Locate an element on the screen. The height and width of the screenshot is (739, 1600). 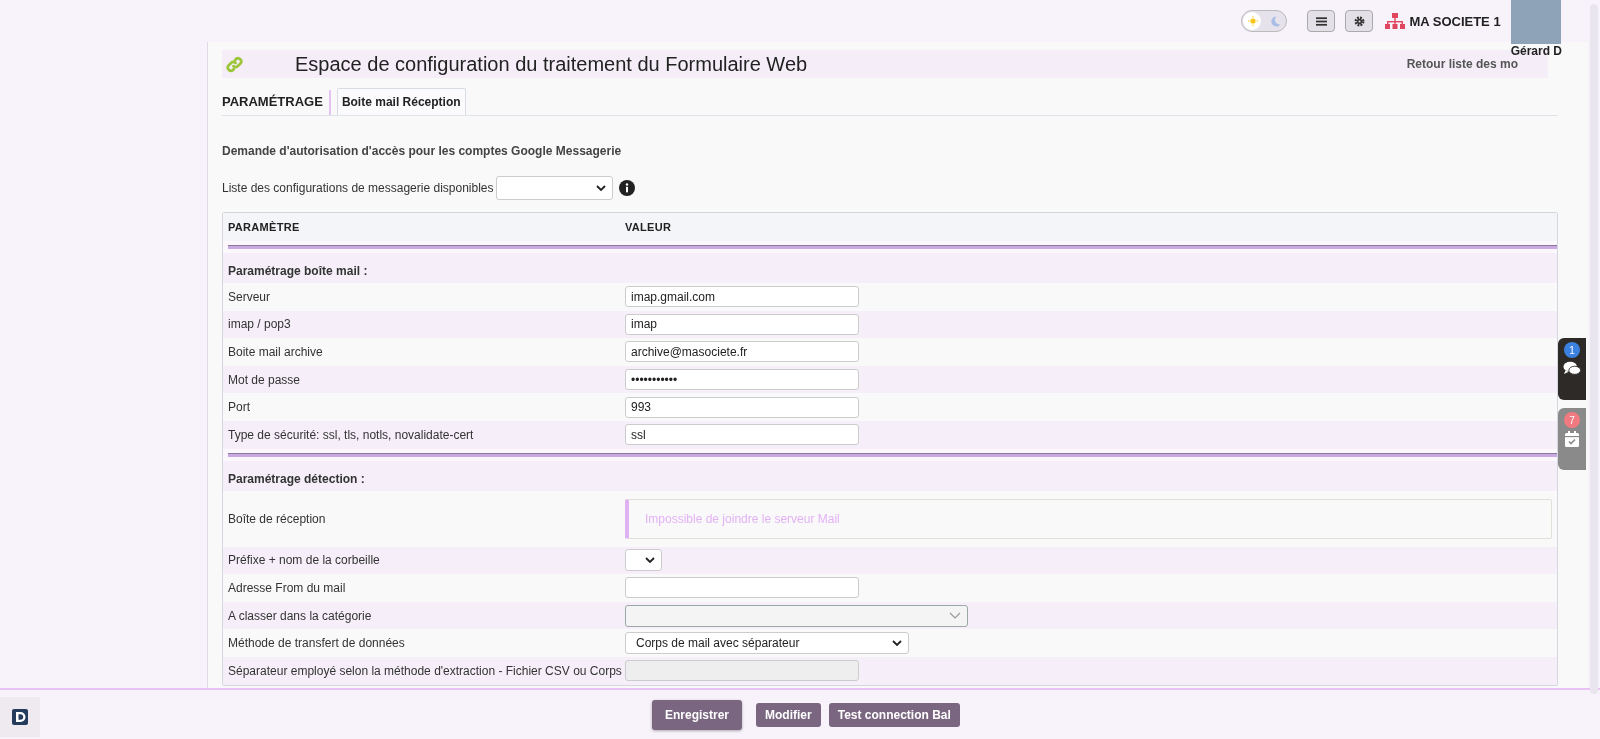
section-title: Paramétrage boîte mail : is located at coordinates (298, 271).